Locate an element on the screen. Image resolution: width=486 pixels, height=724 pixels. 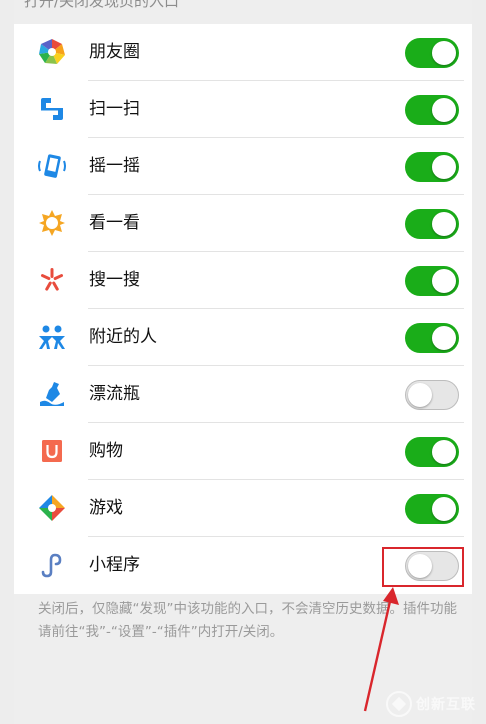
moments-label: 朋友圈 is located at coordinates (114, 52).